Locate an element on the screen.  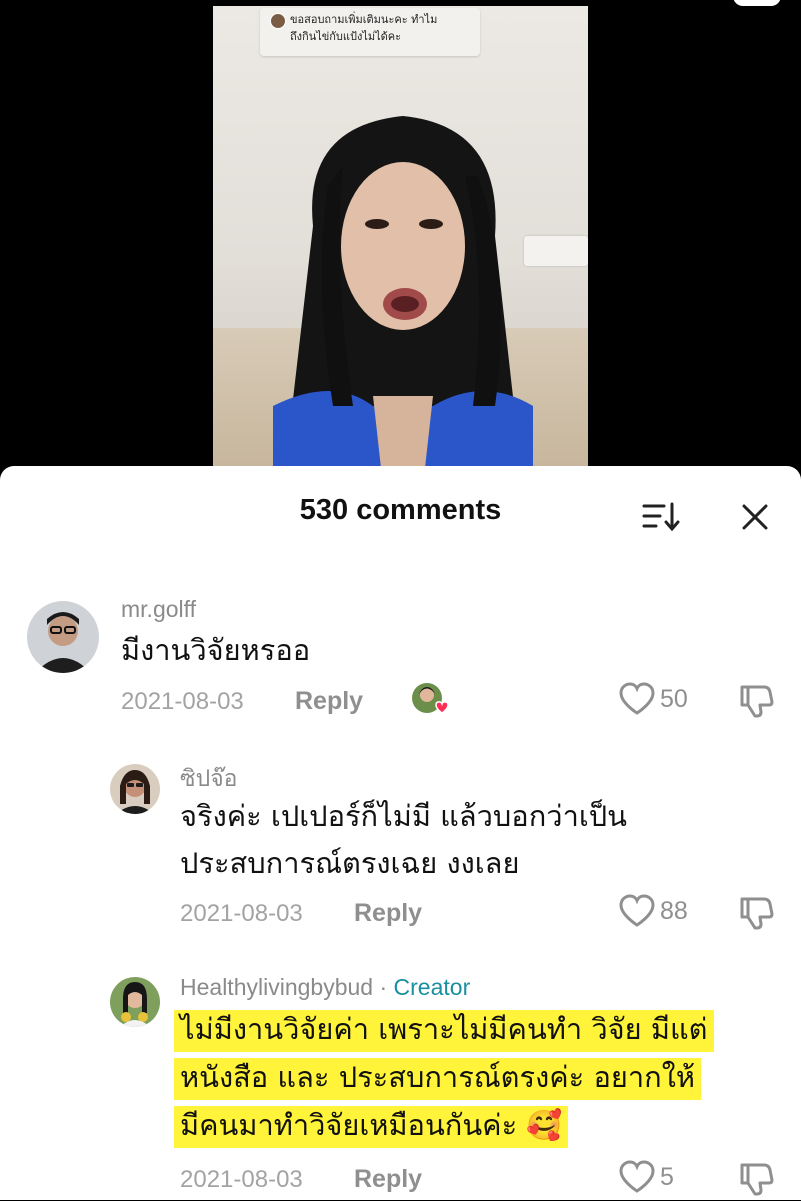
creator-heart-icon is located at coordinates (430, 698).